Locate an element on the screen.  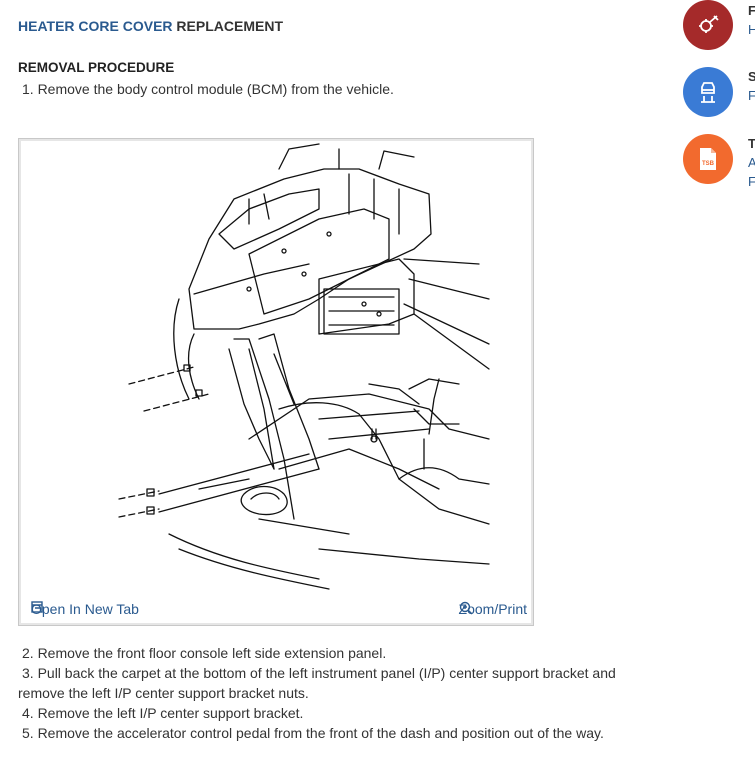
sidebar-item-specs is located at coordinates (708, 92).